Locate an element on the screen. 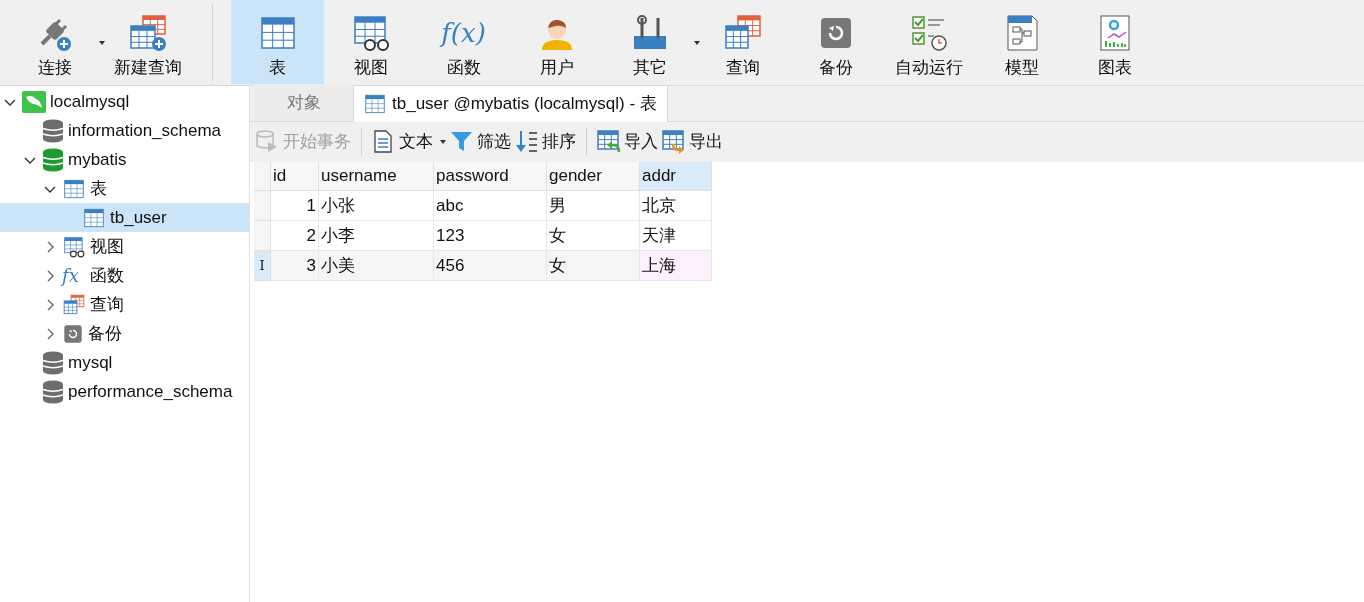 The height and width of the screenshot is (602, 1364). toolbar-button: 模型 is located at coordinates (1021, 42).